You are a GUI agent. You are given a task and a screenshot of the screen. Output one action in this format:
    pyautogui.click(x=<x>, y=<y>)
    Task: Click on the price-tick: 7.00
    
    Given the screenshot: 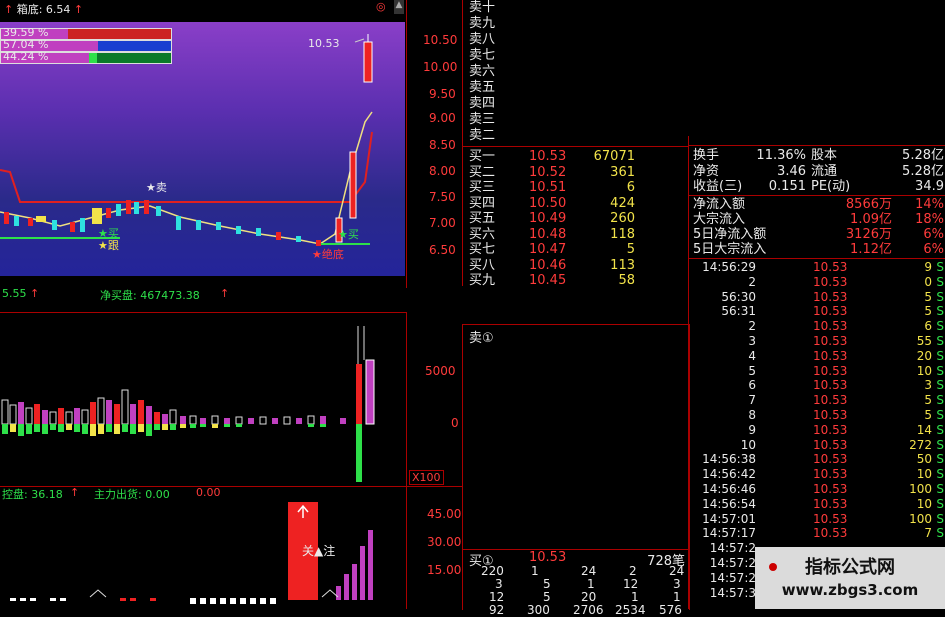 What is the action you would take?
    pyautogui.click(x=442, y=223)
    